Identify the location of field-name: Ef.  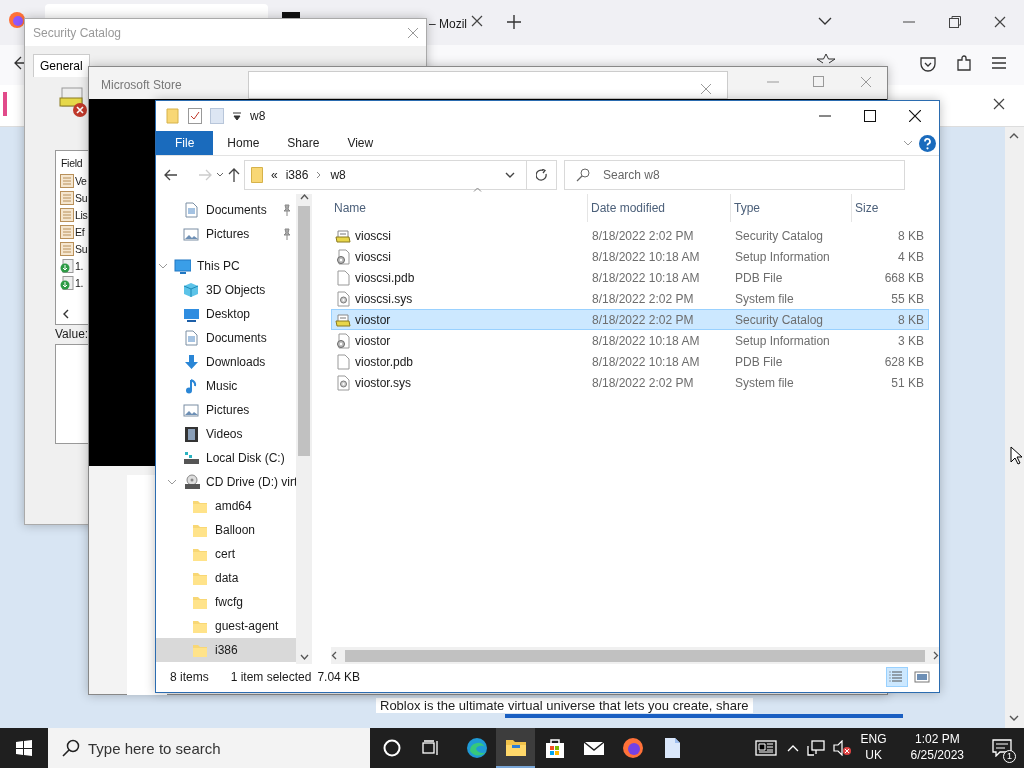
(80, 232).